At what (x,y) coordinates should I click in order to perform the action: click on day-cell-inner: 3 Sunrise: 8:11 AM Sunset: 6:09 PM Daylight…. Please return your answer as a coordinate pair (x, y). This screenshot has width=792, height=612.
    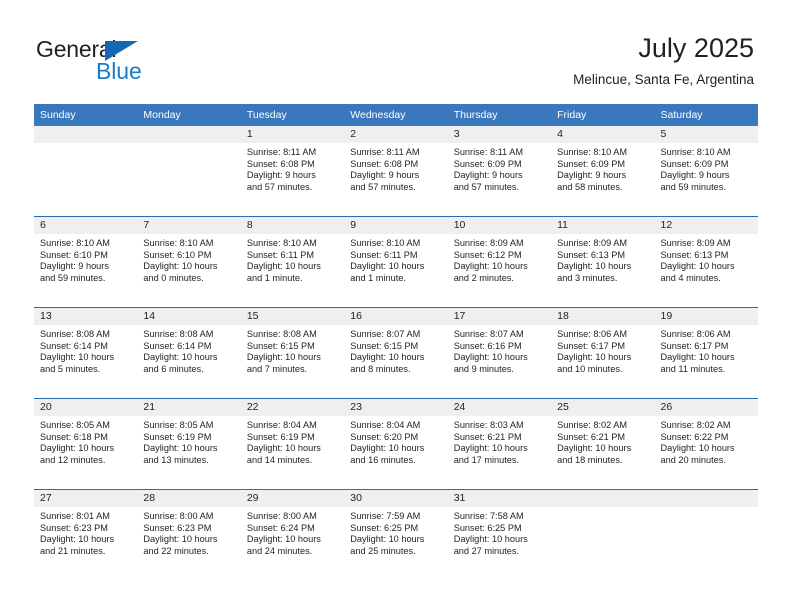
    Looking at the image, I should click on (499, 171).